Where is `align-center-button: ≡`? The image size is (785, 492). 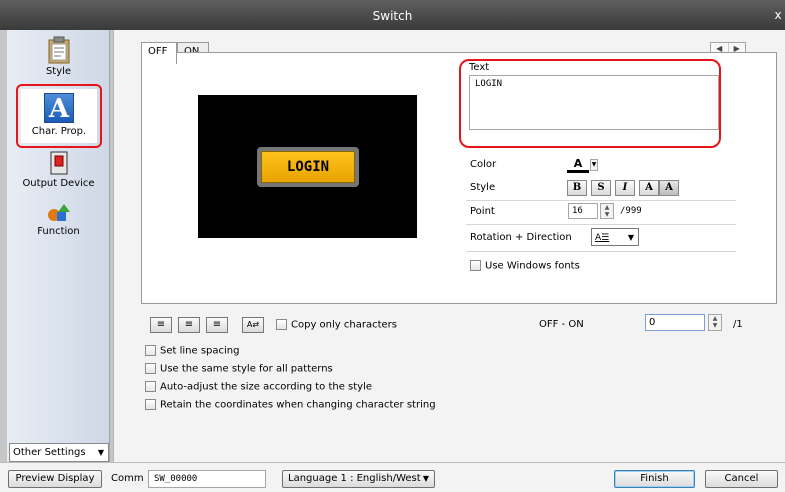
align-center-button: ≡ is located at coordinates (189, 325).